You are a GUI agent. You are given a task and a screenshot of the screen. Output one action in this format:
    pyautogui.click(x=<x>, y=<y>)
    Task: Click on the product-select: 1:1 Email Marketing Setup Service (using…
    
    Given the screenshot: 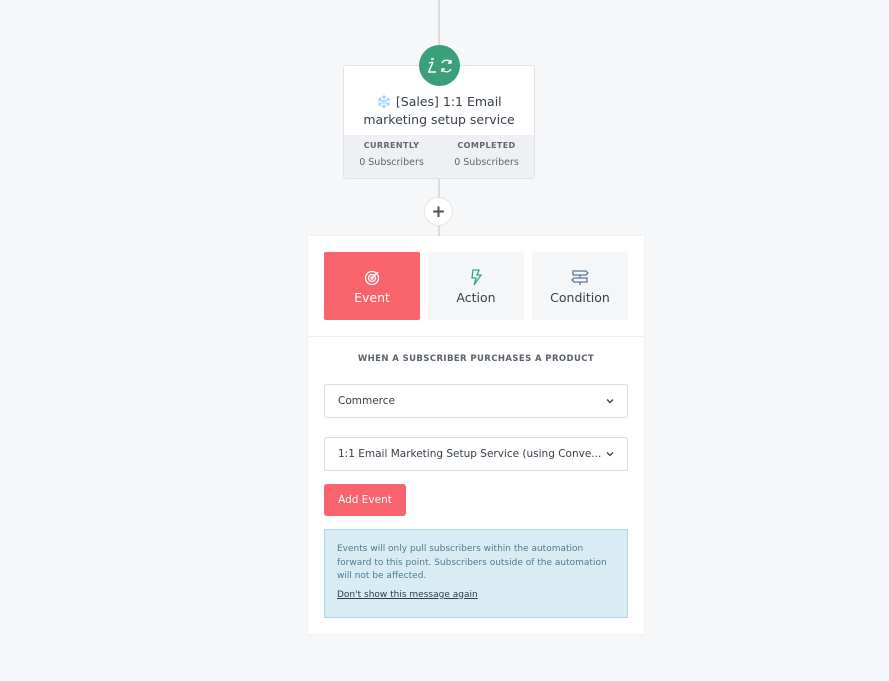 What is the action you would take?
    pyautogui.click(x=476, y=454)
    